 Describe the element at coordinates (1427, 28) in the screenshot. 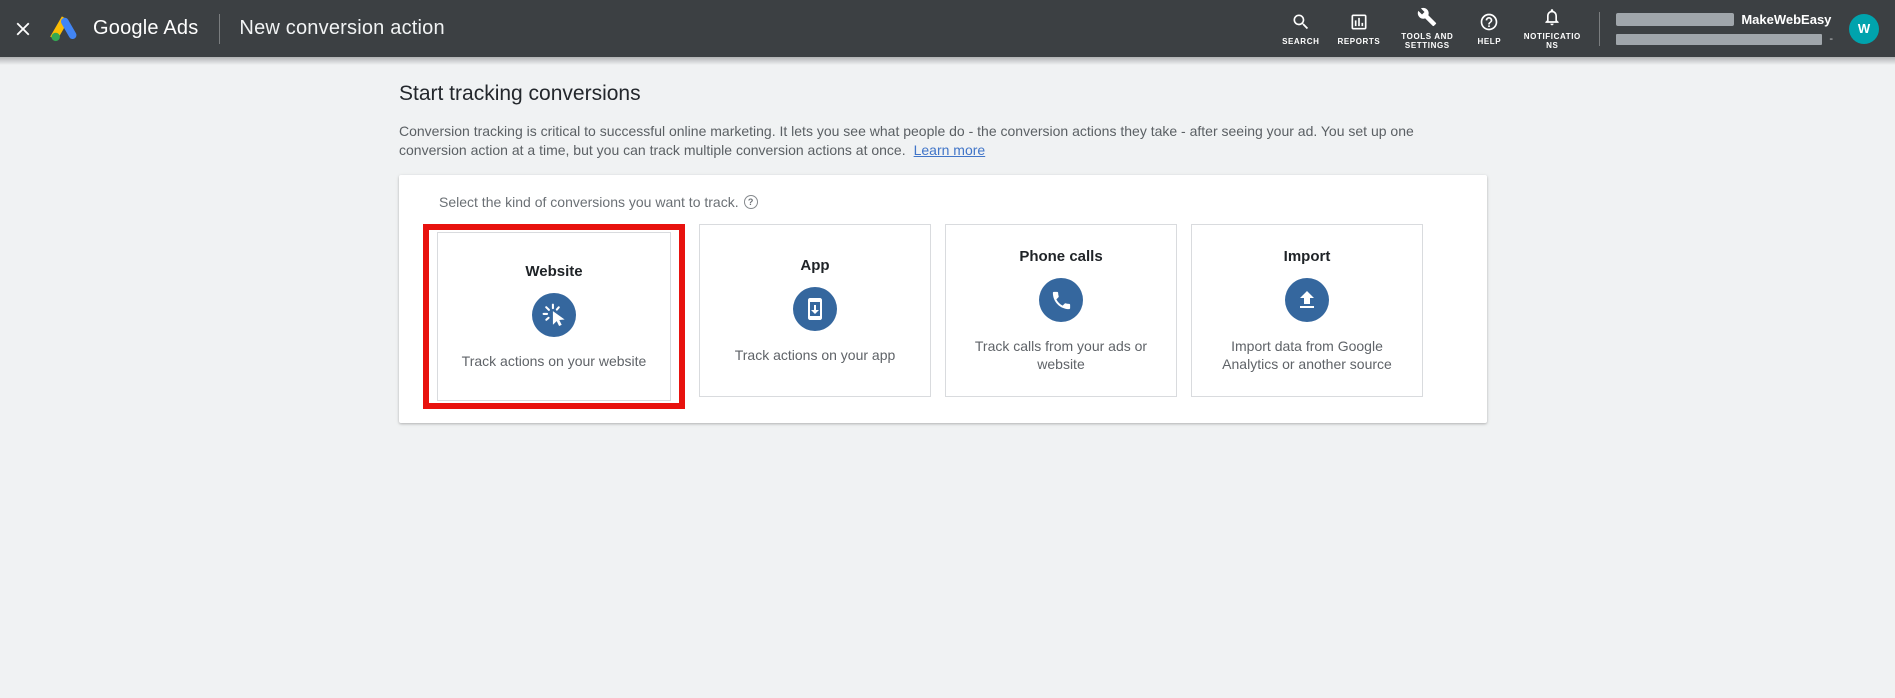

I see `nav-item-tools-settings: TOOLS AND SETTINGS` at that location.